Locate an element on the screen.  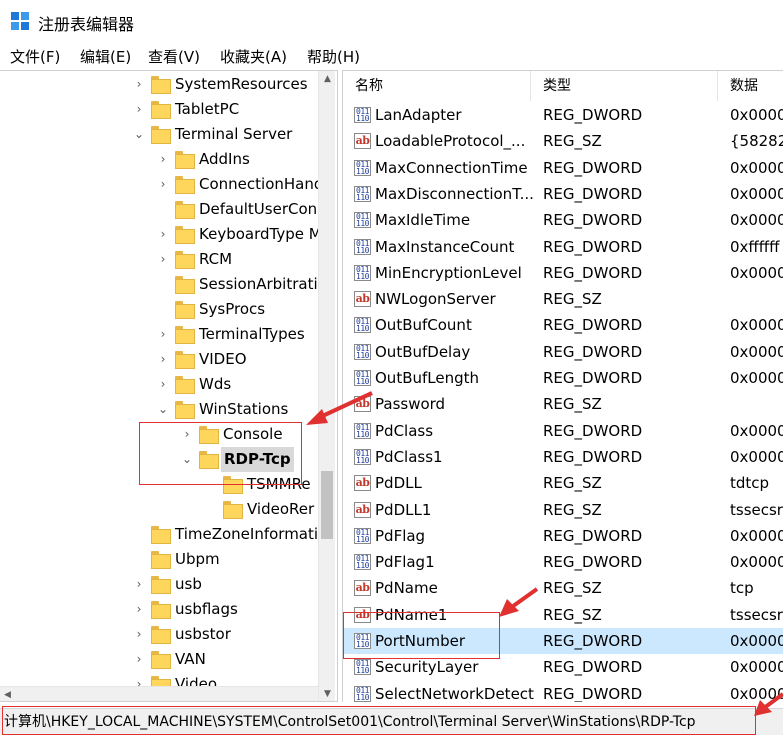
value-row: ab NWLogonServer REG_SZ is located at coordinates (563, 299).